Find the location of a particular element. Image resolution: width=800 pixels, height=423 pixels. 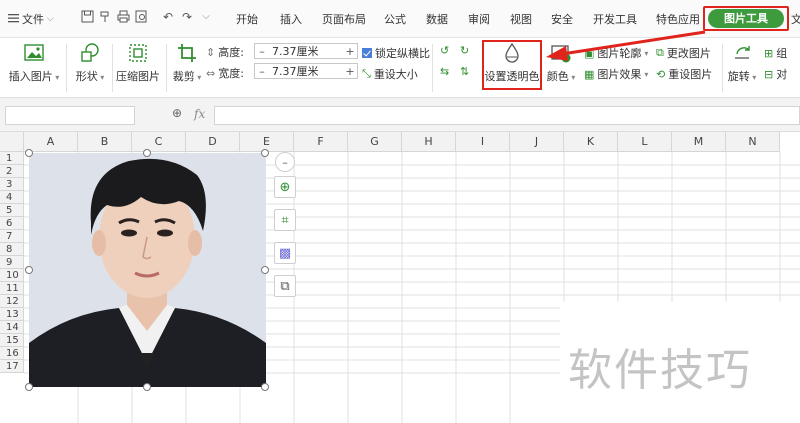

tab-data: 数据 is located at coordinates (437, 19).